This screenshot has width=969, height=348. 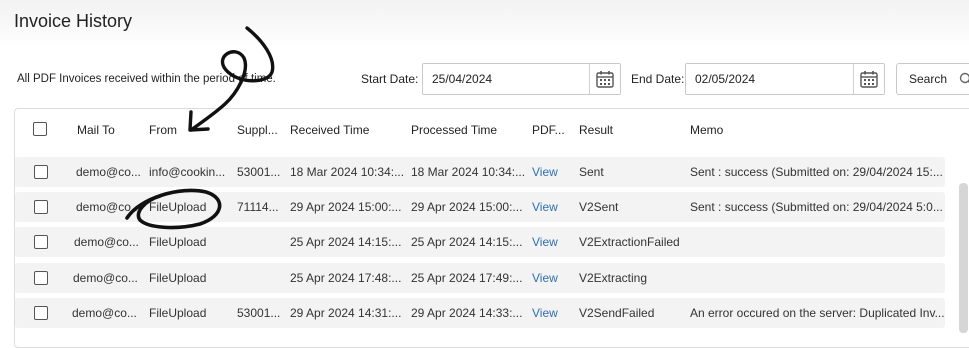 I want to click on cell-result: Sent, so click(x=632, y=172).